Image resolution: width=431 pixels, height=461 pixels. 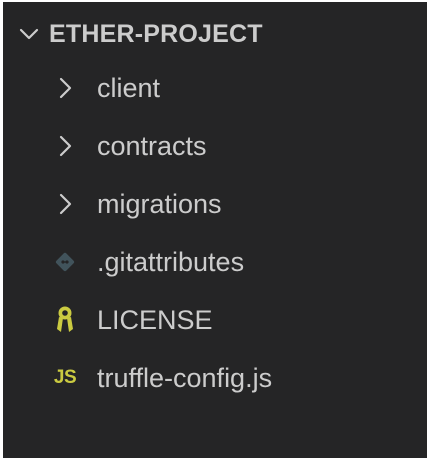 I want to click on project-root-title: ETHER-PROJECT, so click(x=156, y=33).